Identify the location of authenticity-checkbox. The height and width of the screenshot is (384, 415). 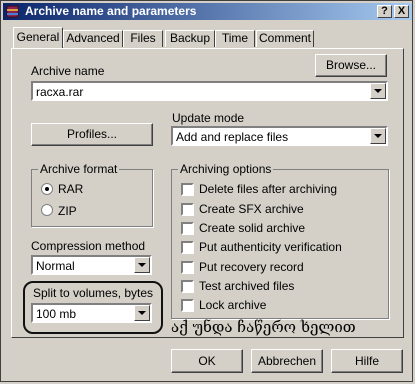
(187, 247).